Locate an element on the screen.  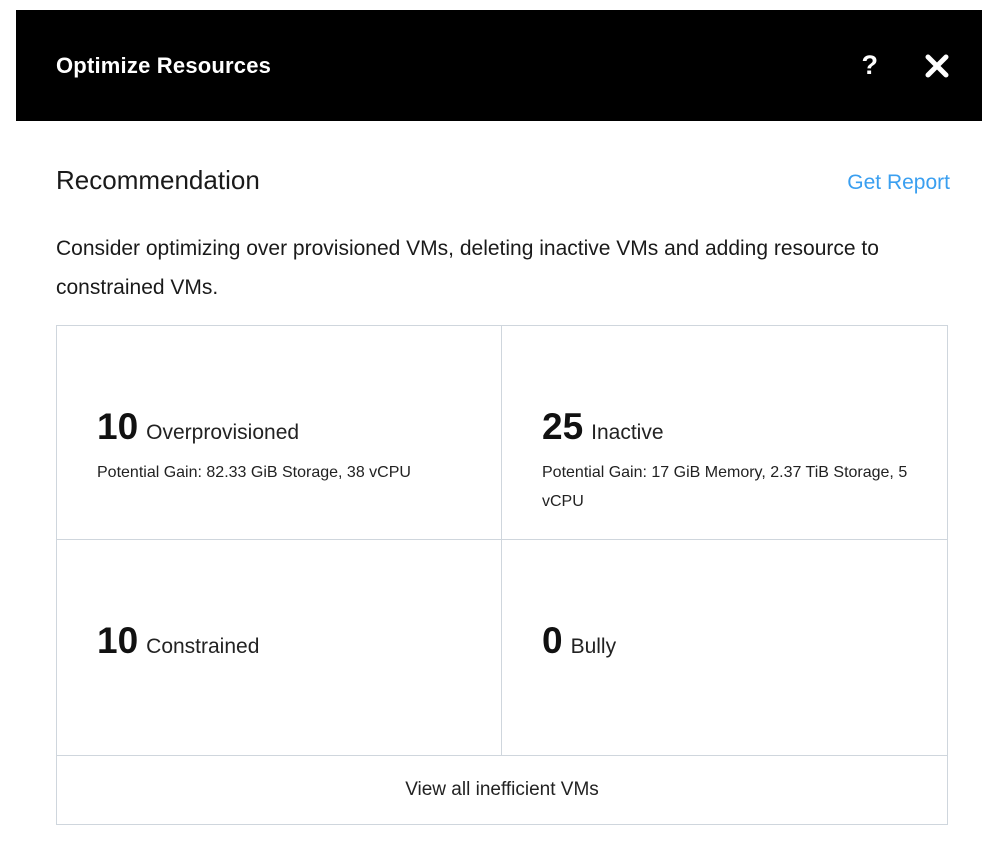
dialog-header: Optimize Resources ? is located at coordinates (499, 65).